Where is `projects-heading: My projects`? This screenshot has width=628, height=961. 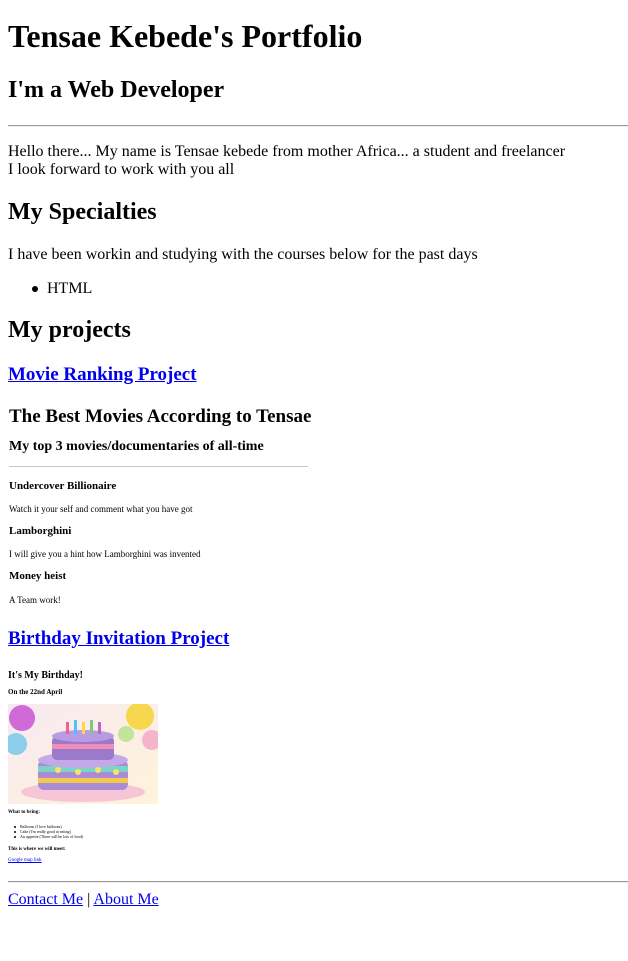 projects-heading: My projects is located at coordinates (69, 330).